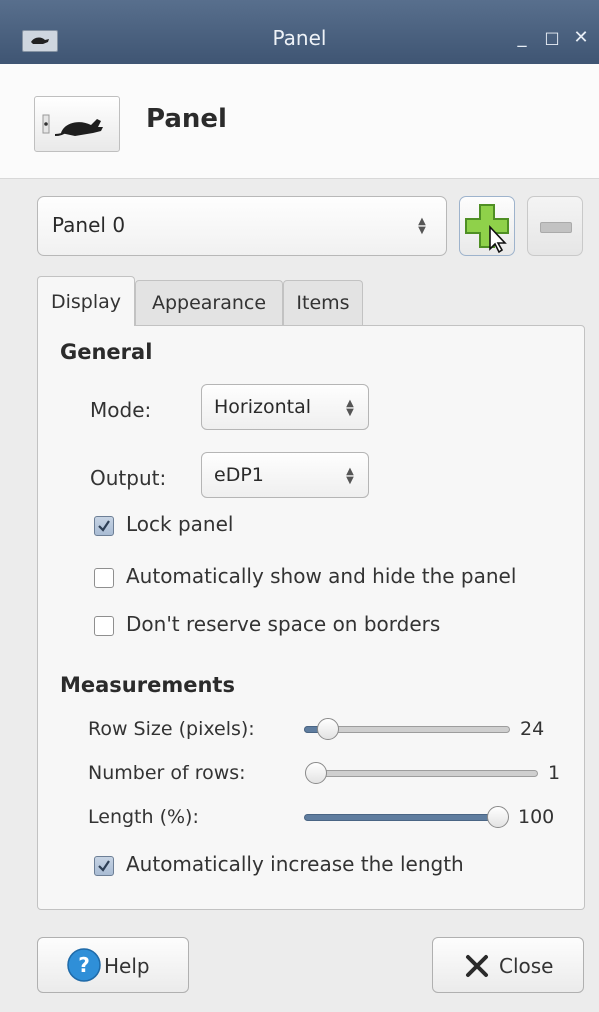 The height and width of the screenshot is (1012, 599). Describe the element at coordinates (104, 626) in the screenshot. I see `no-reserve-checkbox` at that location.